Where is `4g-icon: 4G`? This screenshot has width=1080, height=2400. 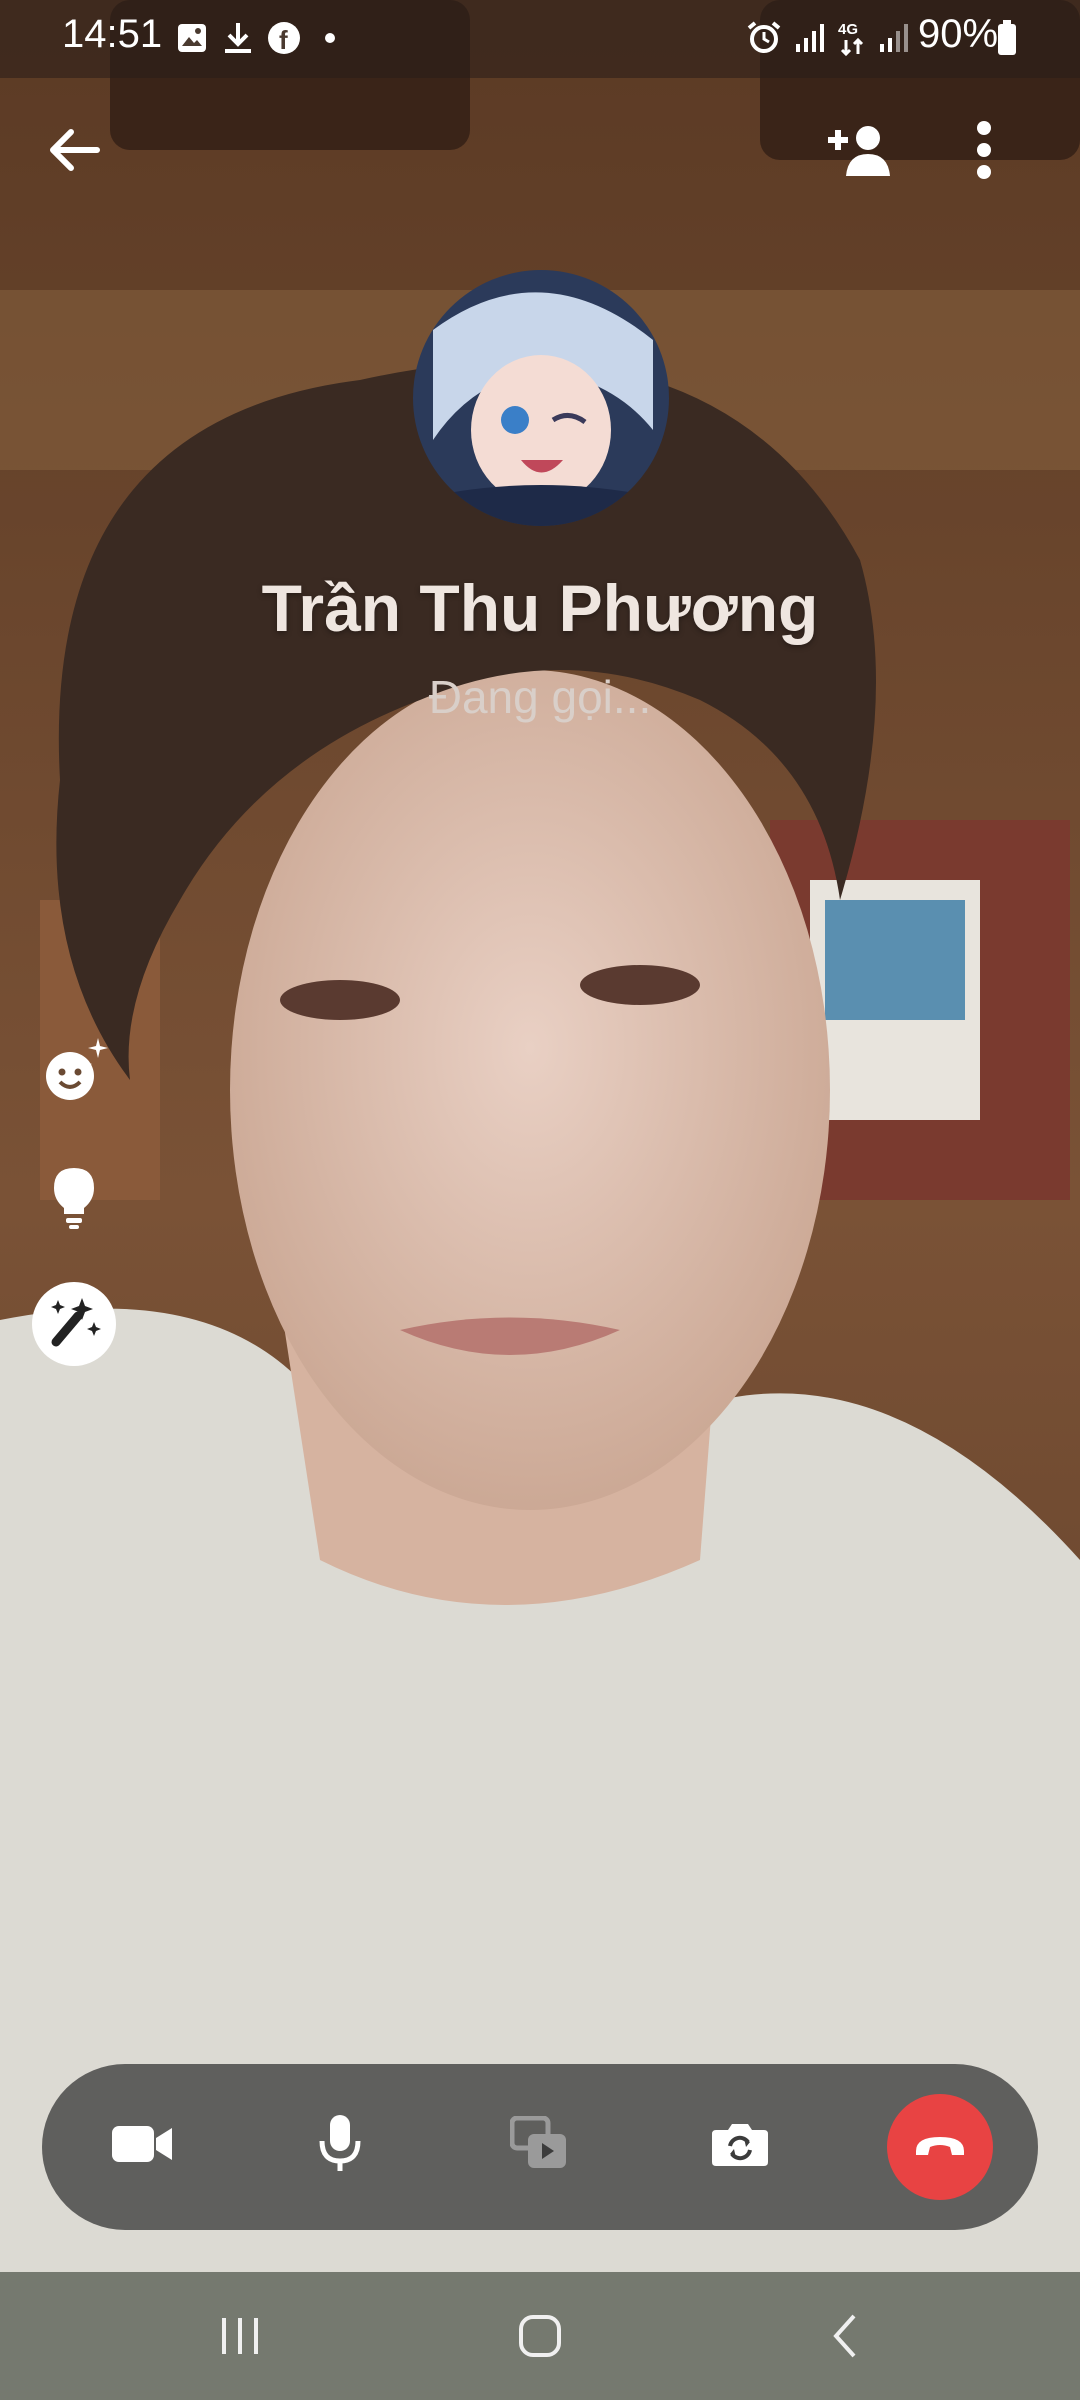 4g-icon: 4G is located at coordinates (853, 38).